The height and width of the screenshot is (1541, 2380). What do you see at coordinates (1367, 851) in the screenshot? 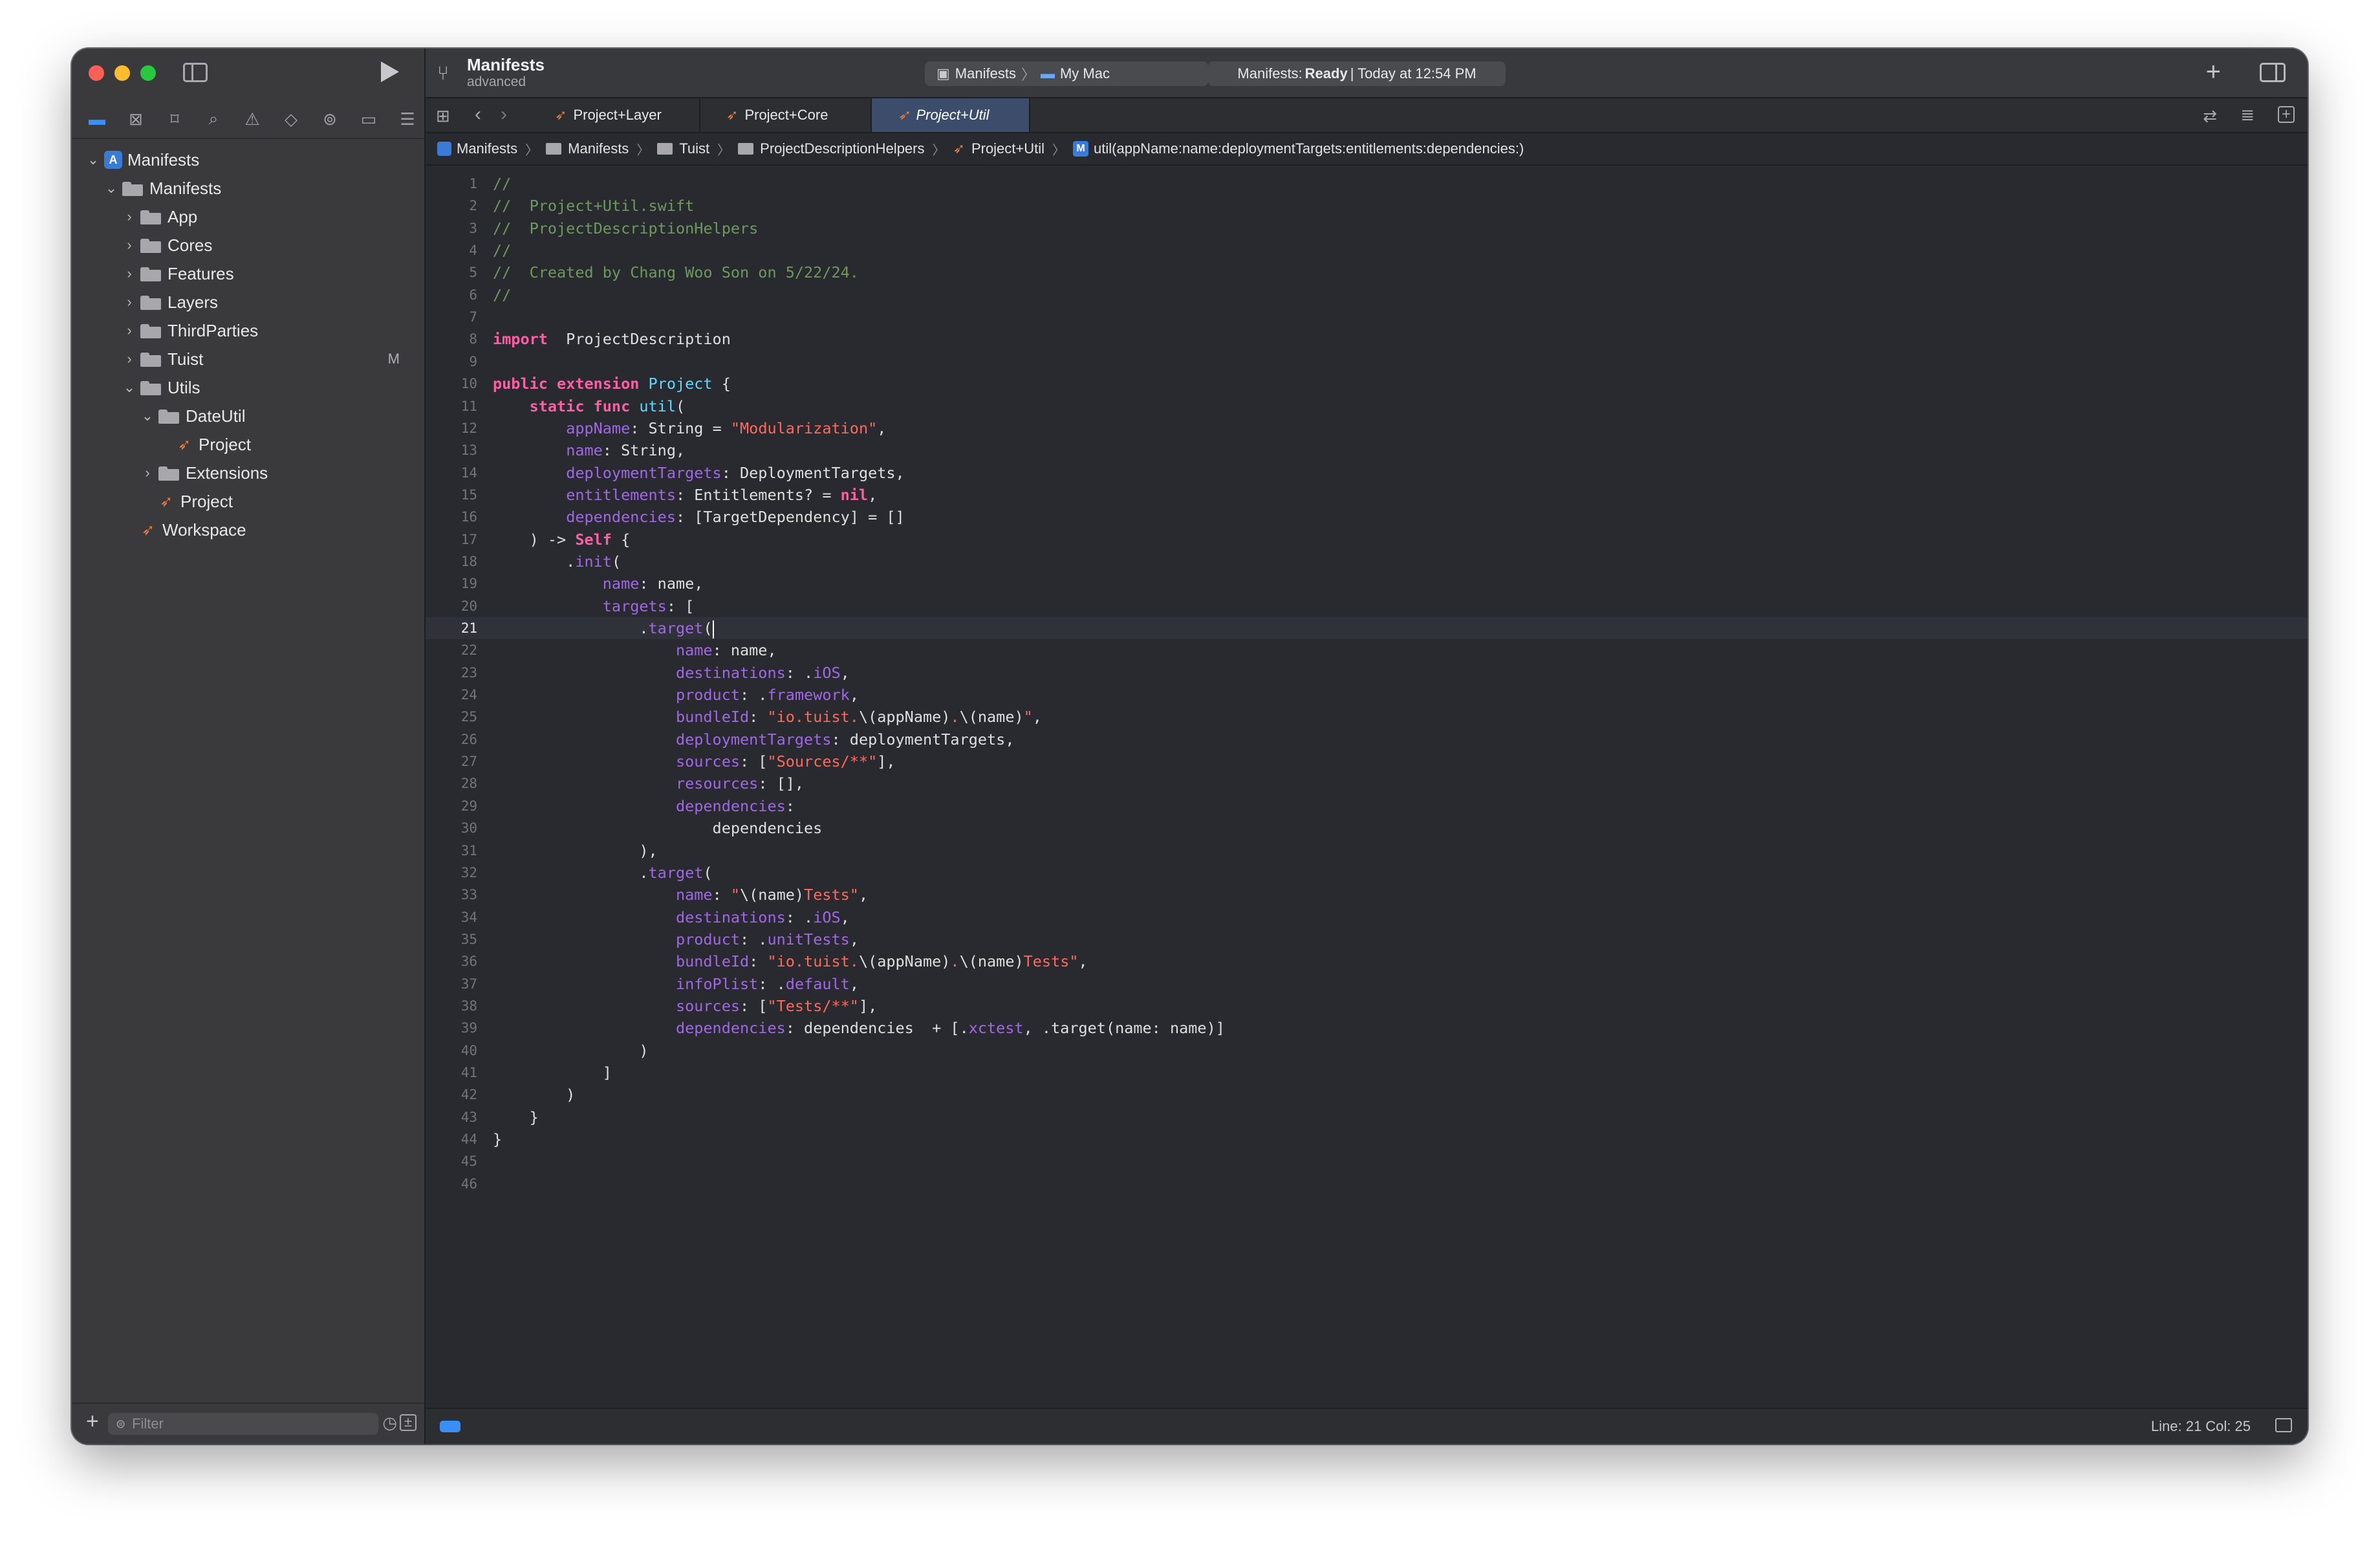
I see `code-line: 31 ),` at bounding box center [1367, 851].